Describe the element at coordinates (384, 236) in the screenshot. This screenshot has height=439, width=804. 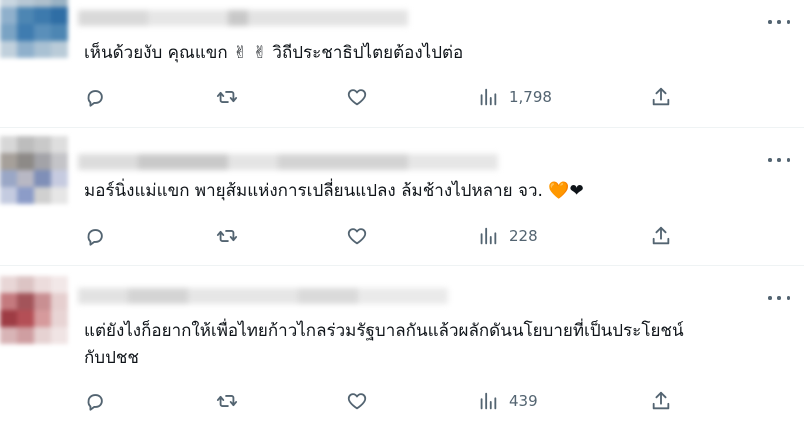
I see `action-bar: 228` at that location.